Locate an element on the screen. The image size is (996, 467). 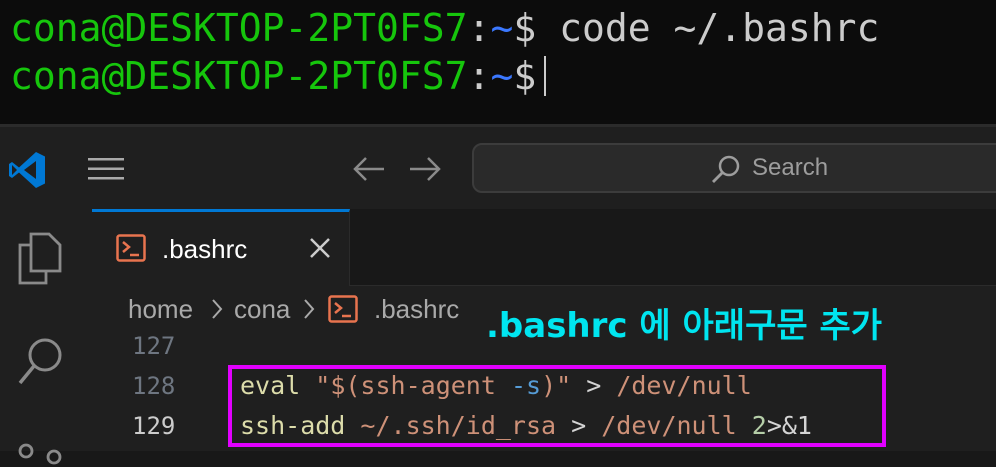
close-icon is located at coordinates (320, 248).